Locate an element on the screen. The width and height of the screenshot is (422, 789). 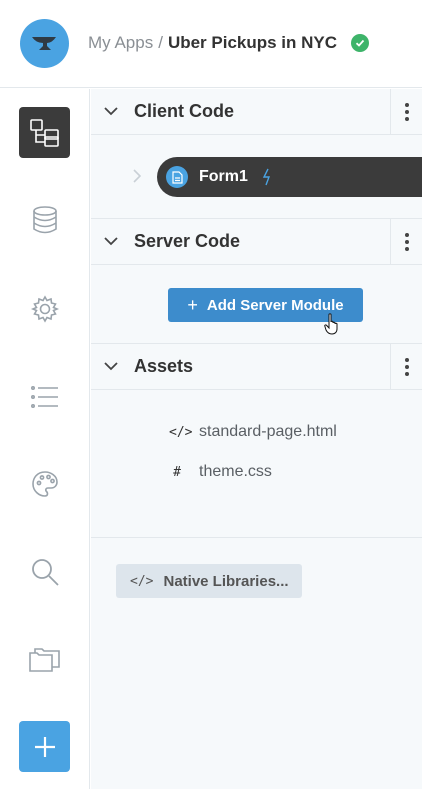
asset-item: # theme.css is located at coordinates (220, 472).